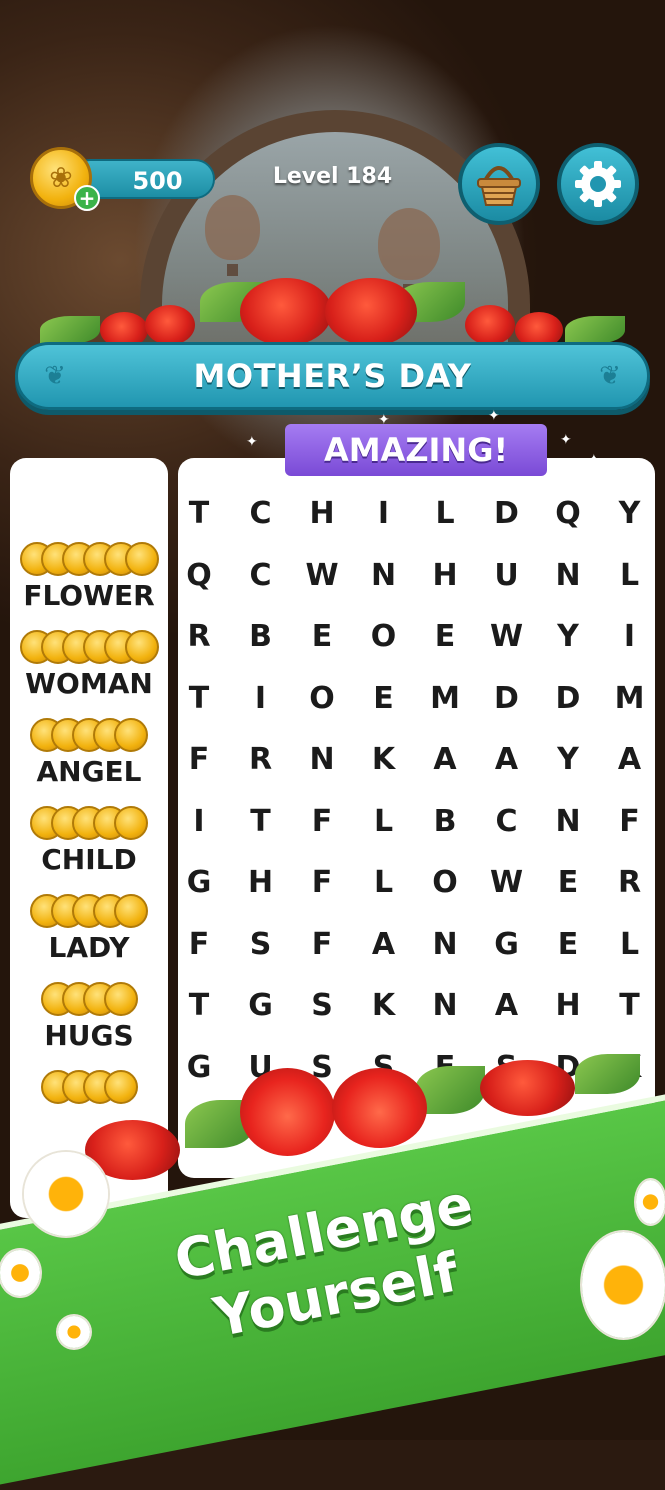 The height and width of the screenshot is (1490, 665). What do you see at coordinates (416, 450) in the screenshot?
I see `praise-ribbon: AMAZING!` at bounding box center [416, 450].